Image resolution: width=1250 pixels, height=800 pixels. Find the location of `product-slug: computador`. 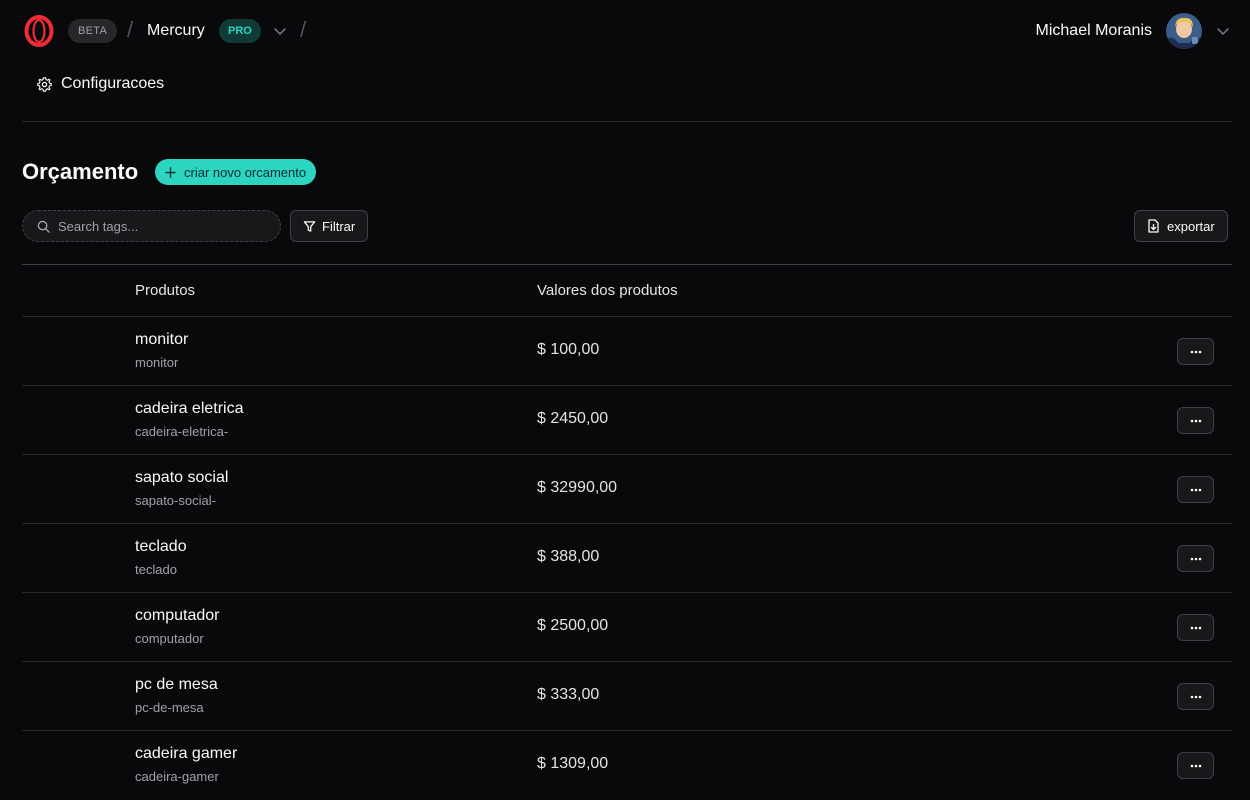

product-slug: computador is located at coordinates (169, 638).